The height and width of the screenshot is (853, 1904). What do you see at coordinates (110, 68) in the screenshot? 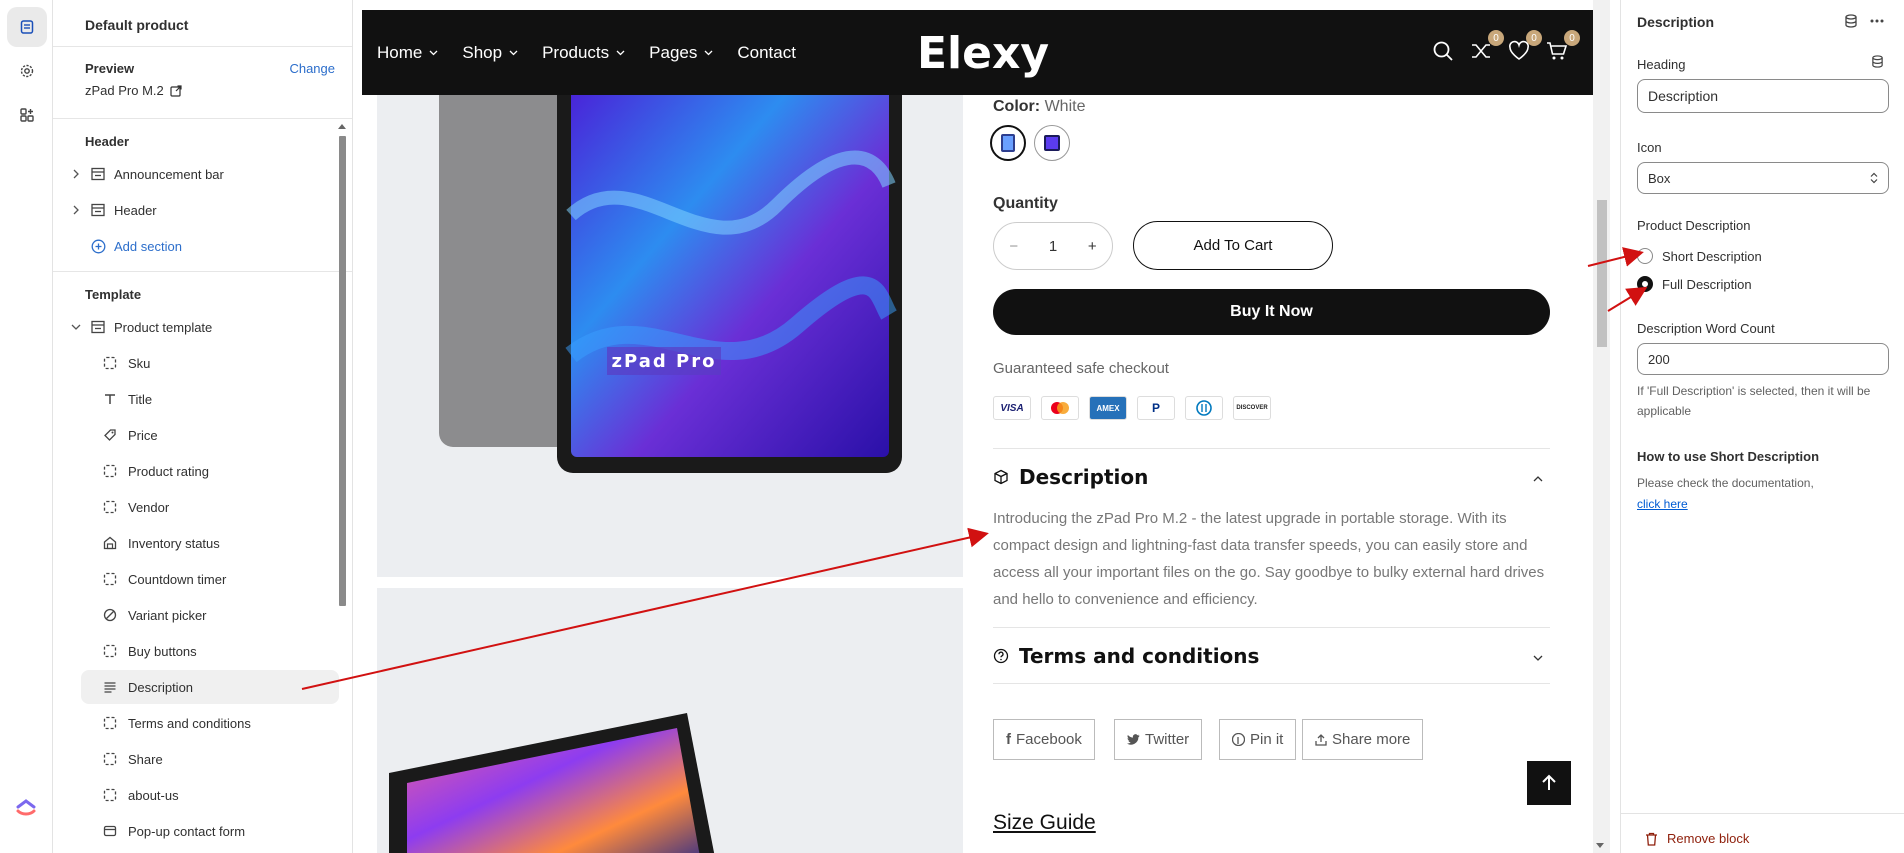
I see `preview-label: Preview` at bounding box center [110, 68].